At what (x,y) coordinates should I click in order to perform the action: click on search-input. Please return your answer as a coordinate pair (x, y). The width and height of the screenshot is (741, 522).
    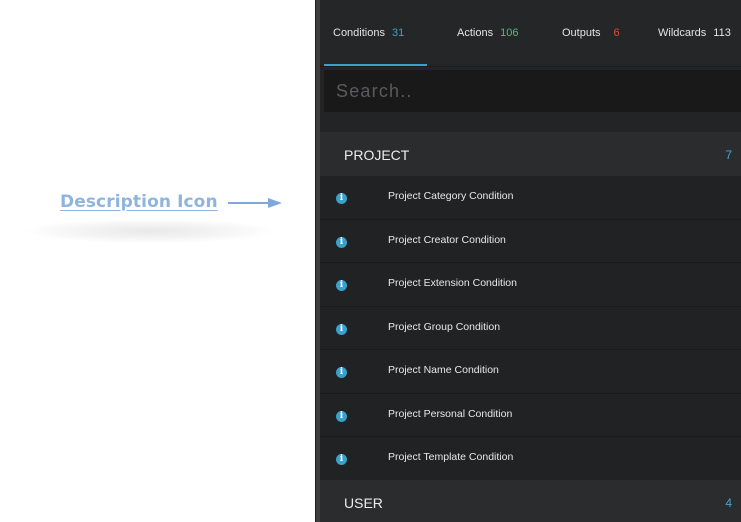
    Looking at the image, I should click on (532, 91).